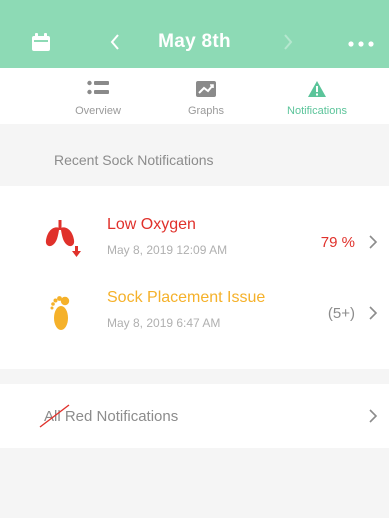  Describe the element at coordinates (54, 416) in the screenshot. I see `red-strike-mark` at that location.